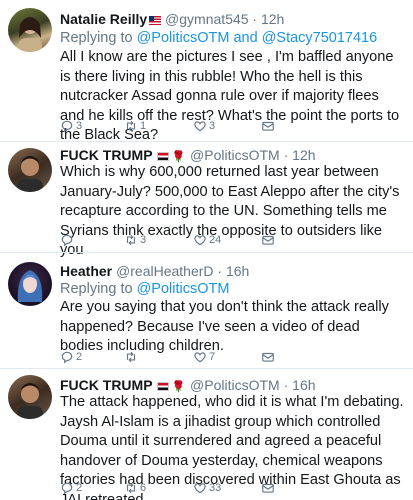  What do you see at coordinates (230, 358) in the screenshot?
I see `tweet-actions: 2 7` at bounding box center [230, 358].